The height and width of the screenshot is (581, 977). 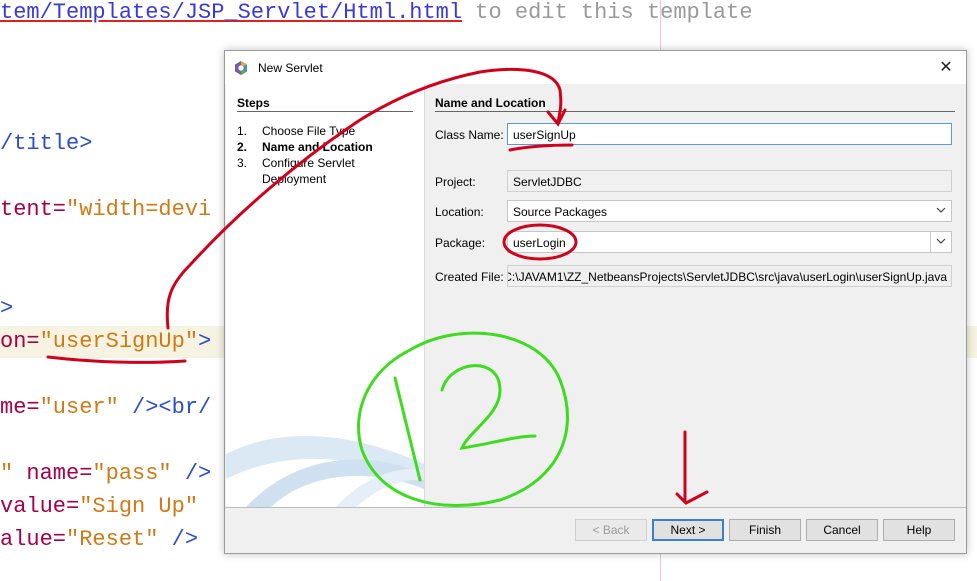 I want to click on step-label: Configure Servlet, so click(x=308, y=163).